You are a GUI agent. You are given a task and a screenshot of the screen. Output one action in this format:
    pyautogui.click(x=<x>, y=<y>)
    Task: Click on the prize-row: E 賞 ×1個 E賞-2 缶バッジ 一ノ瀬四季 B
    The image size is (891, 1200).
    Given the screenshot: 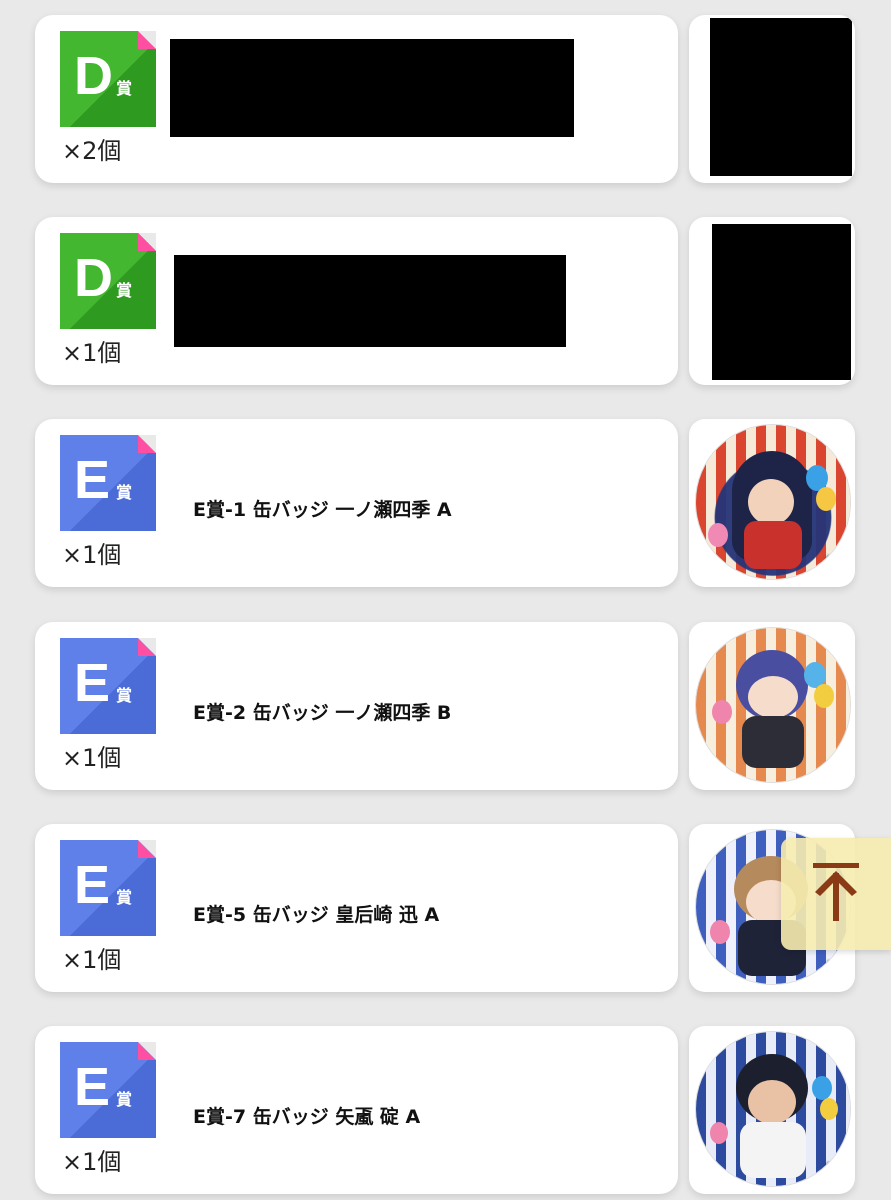 What is the action you would take?
    pyautogui.click(x=445, y=707)
    